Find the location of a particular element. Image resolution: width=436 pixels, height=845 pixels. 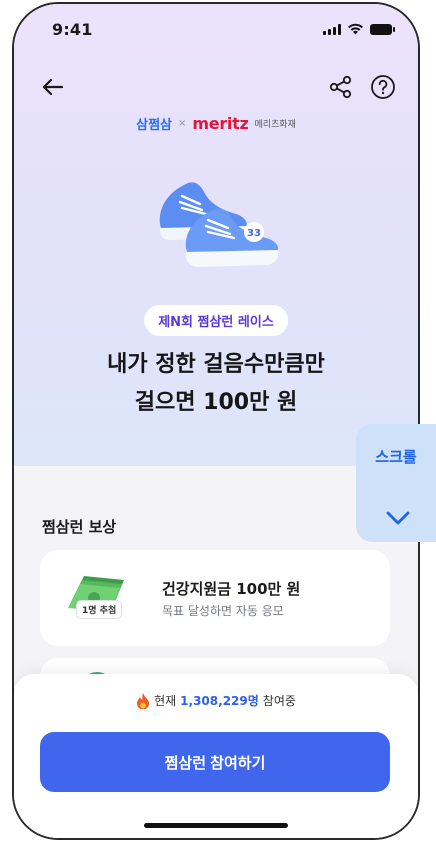

svg-text: 33 is located at coordinates (254, 233).